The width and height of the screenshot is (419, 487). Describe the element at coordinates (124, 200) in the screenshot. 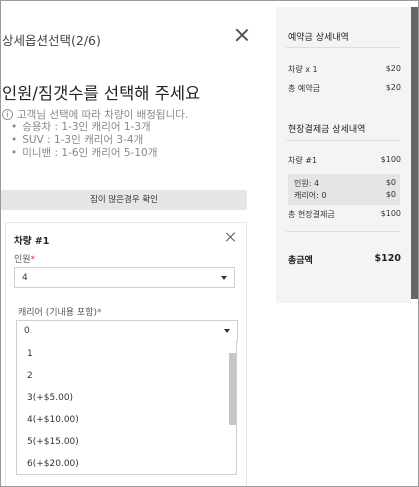

I see `heavy-luggage-check-button: 짐이 많은경우 확인` at that location.